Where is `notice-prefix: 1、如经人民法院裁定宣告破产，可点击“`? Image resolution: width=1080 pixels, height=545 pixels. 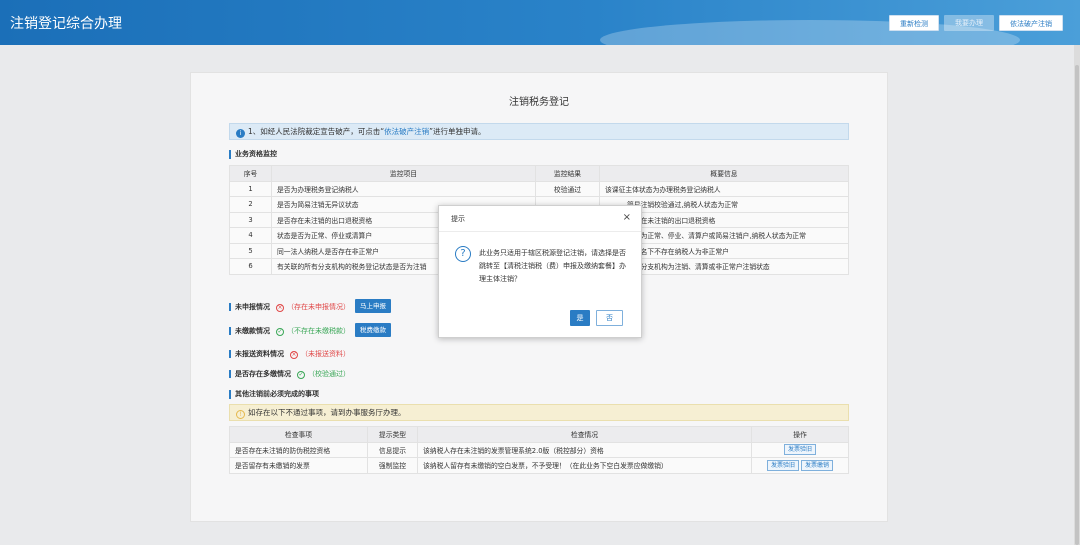
notice-prefix: 1、如经人民法院裁定宣告破产，可点击“ is located at coordinates (316, 131).